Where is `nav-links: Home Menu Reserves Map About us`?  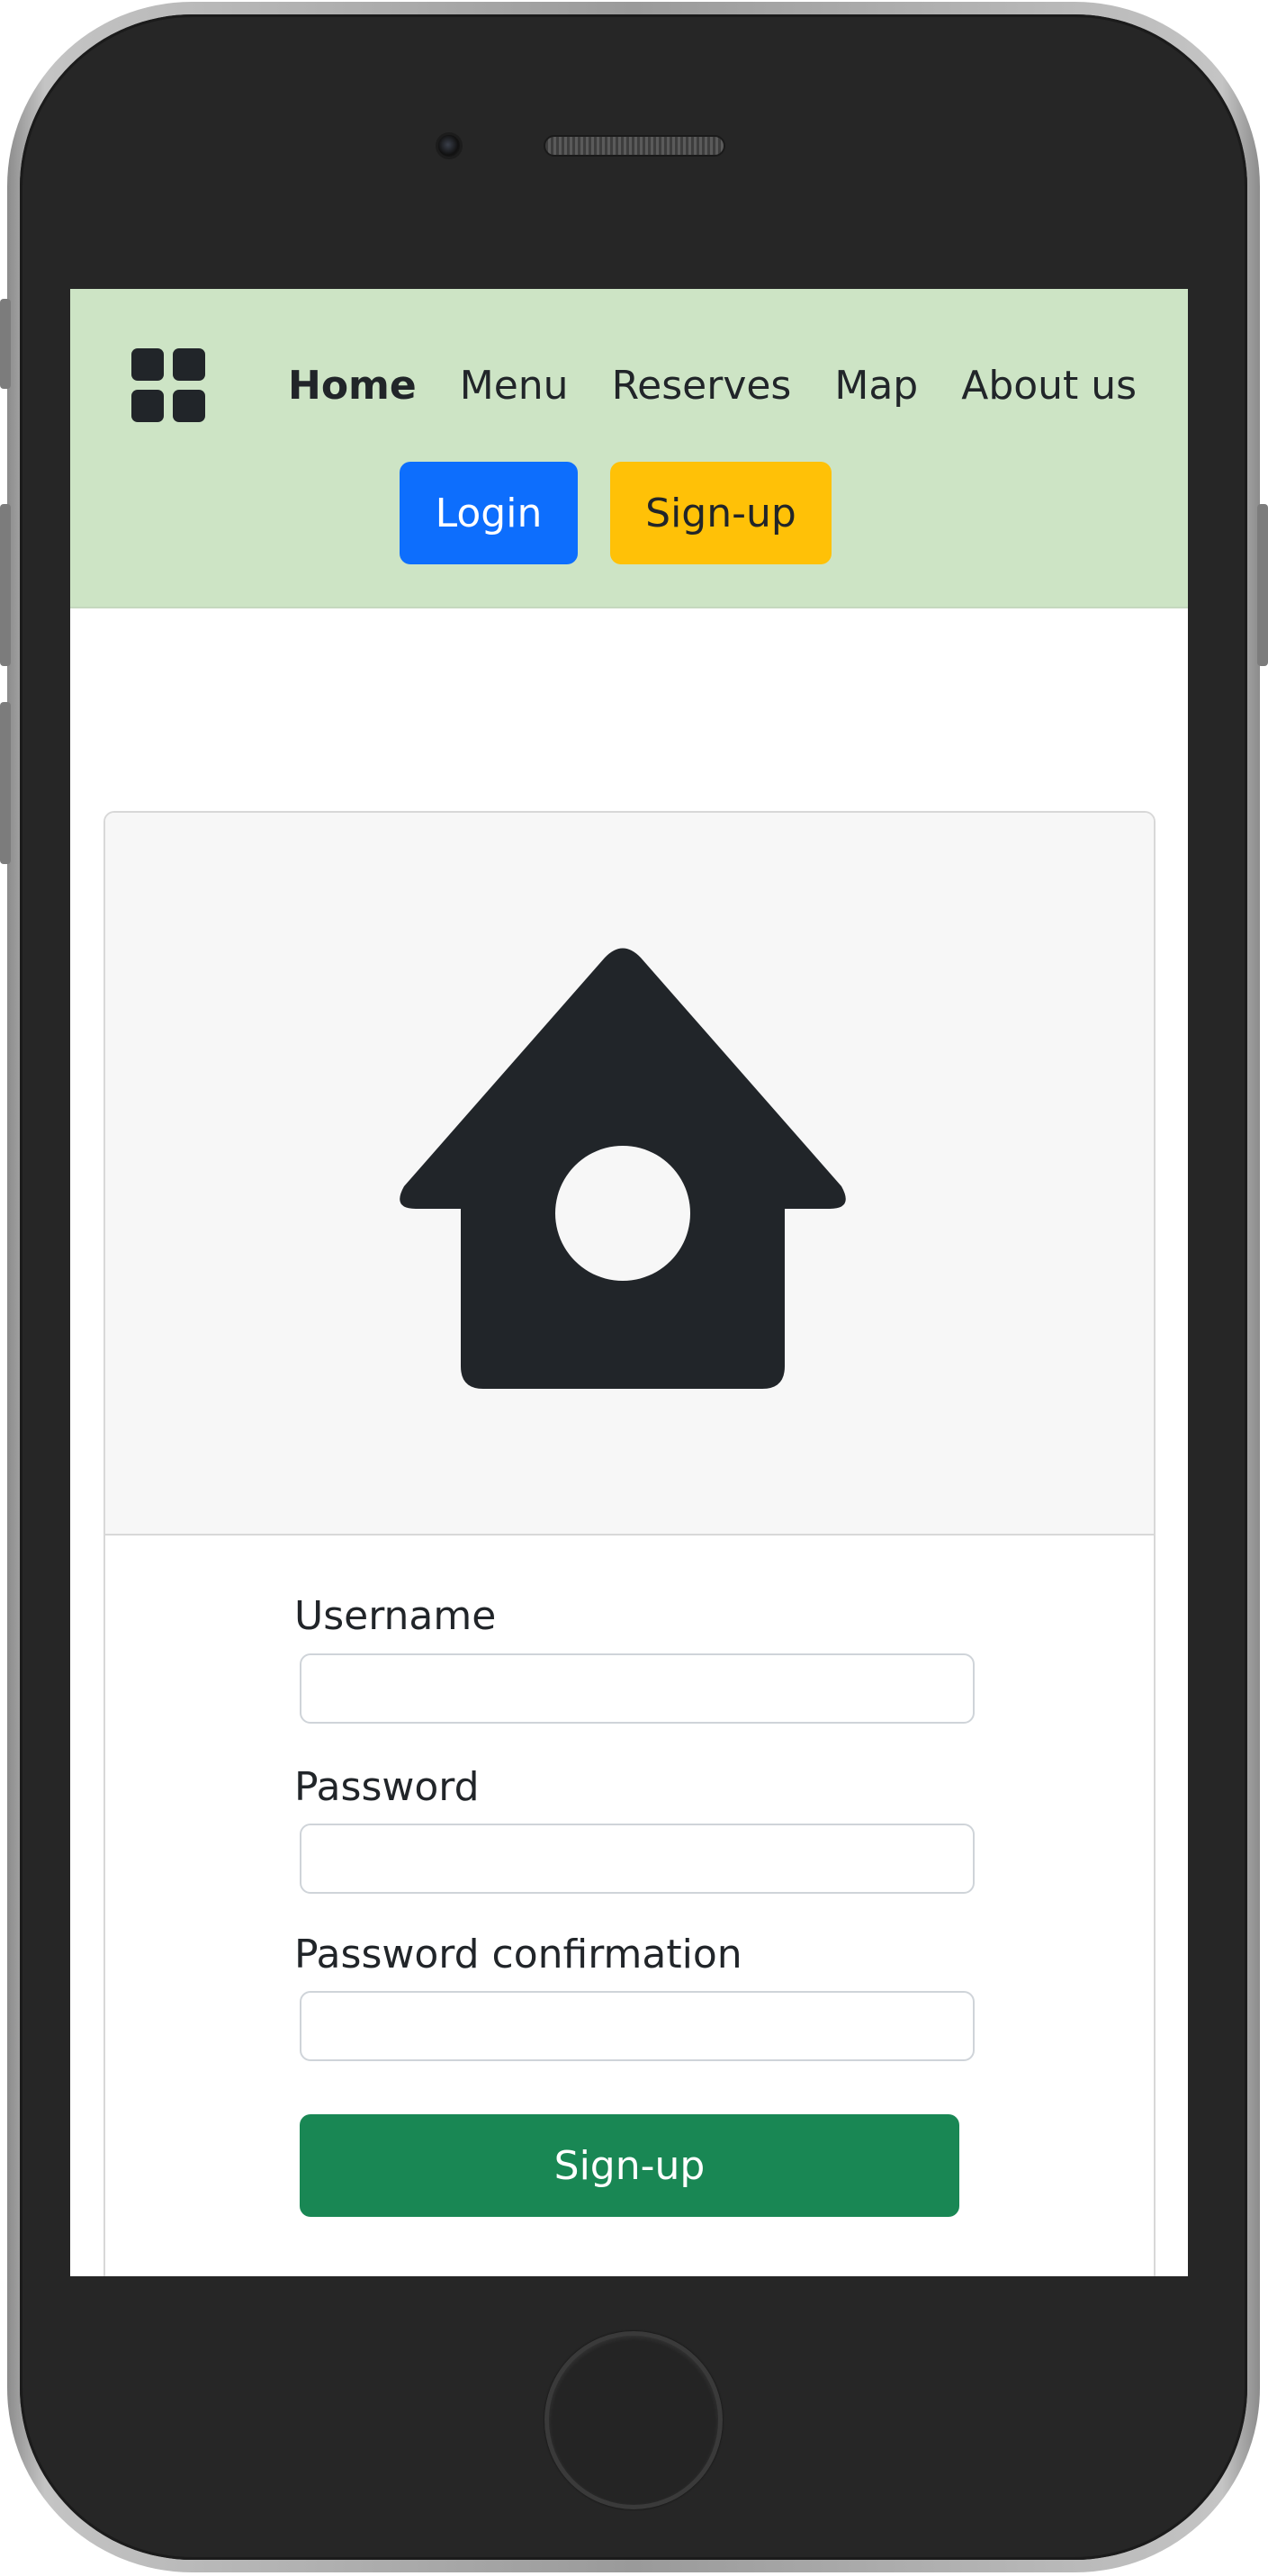
nav-links: Home Menu Reserves Map About us is located at coordinates (712, 385).